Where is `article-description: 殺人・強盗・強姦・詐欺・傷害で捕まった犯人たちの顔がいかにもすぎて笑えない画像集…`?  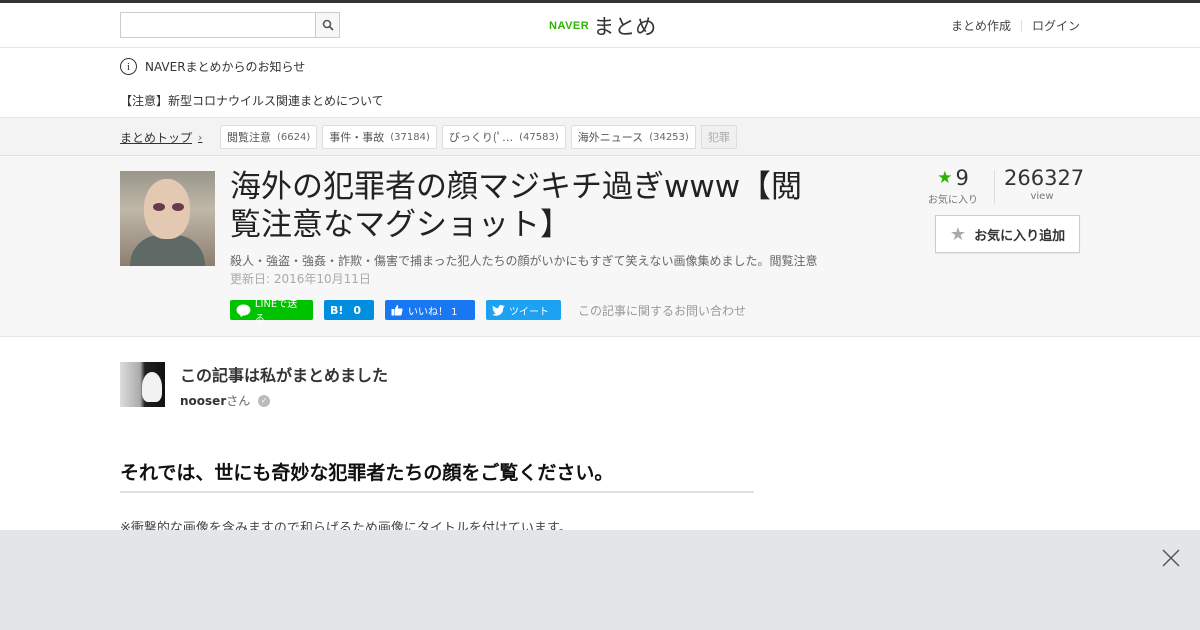 article-description: 殺人・強盗・強姦・詐欺・傷害で捕まった犯人たちの顔がいかにもすぎて笑えない画像集… is located at coordinates (524, 261).